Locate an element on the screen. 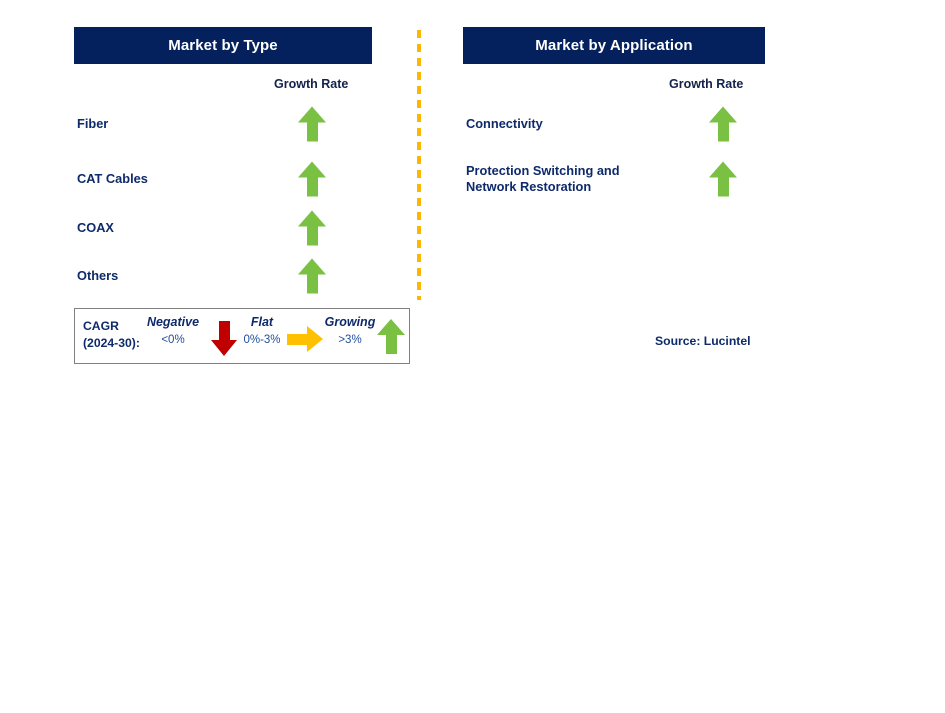 The height and width of the screenshot is (713, 945). legend-range-growing: >3% is located at coordinates (350, 340).